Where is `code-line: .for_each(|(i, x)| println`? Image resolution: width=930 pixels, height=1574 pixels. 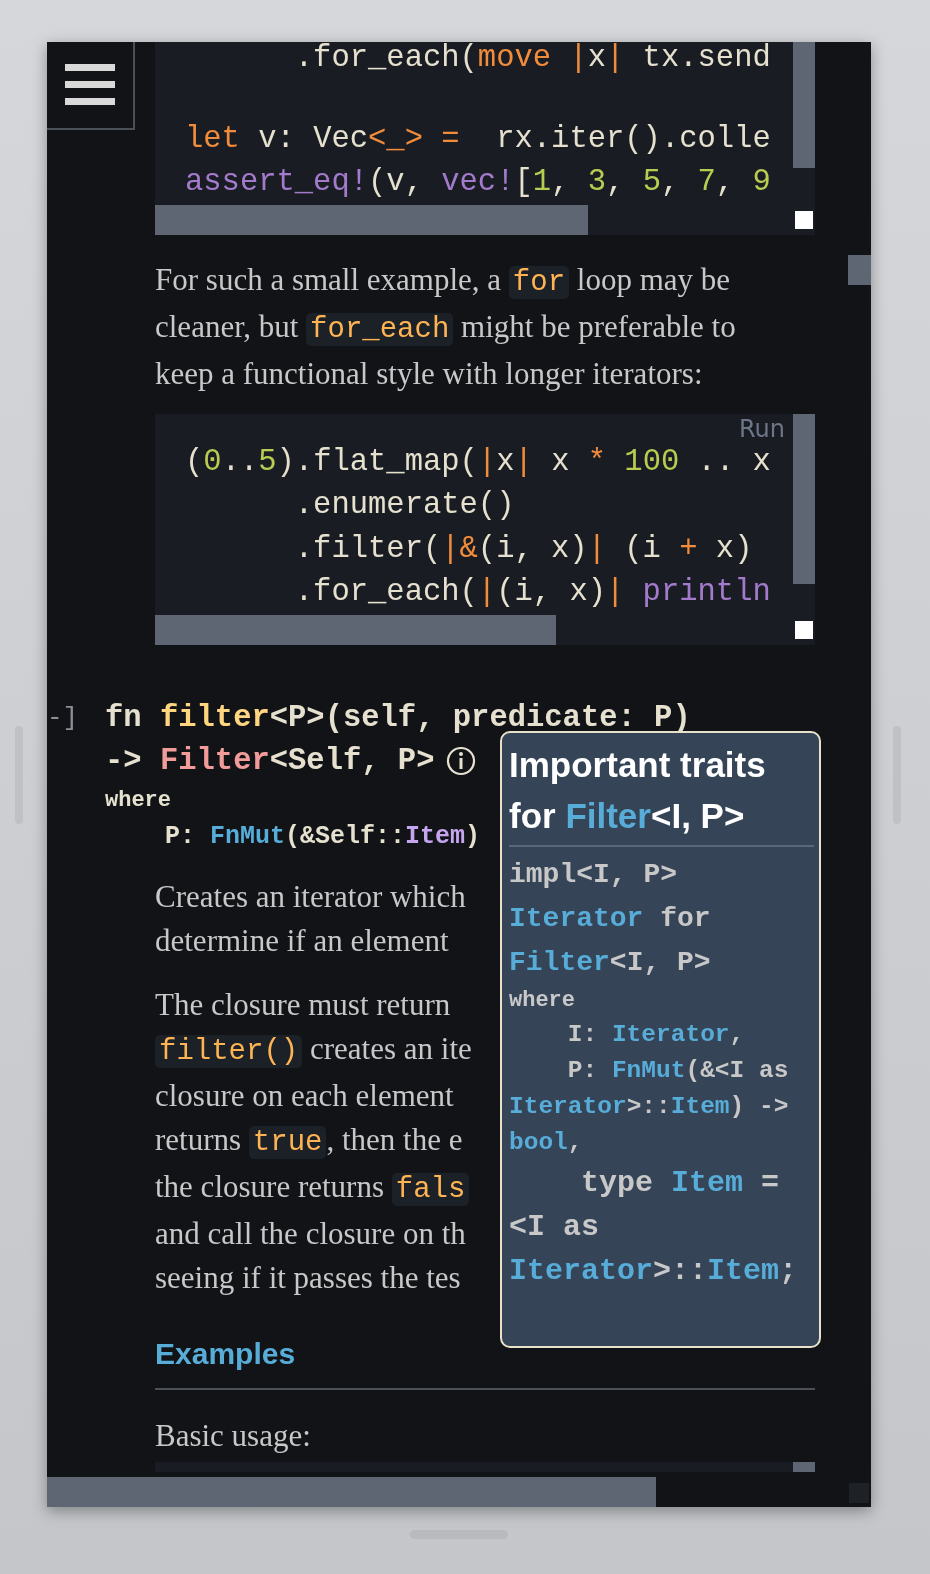
code-line: .for_each(|(i, x)| println is located at coordinates (532, 592).